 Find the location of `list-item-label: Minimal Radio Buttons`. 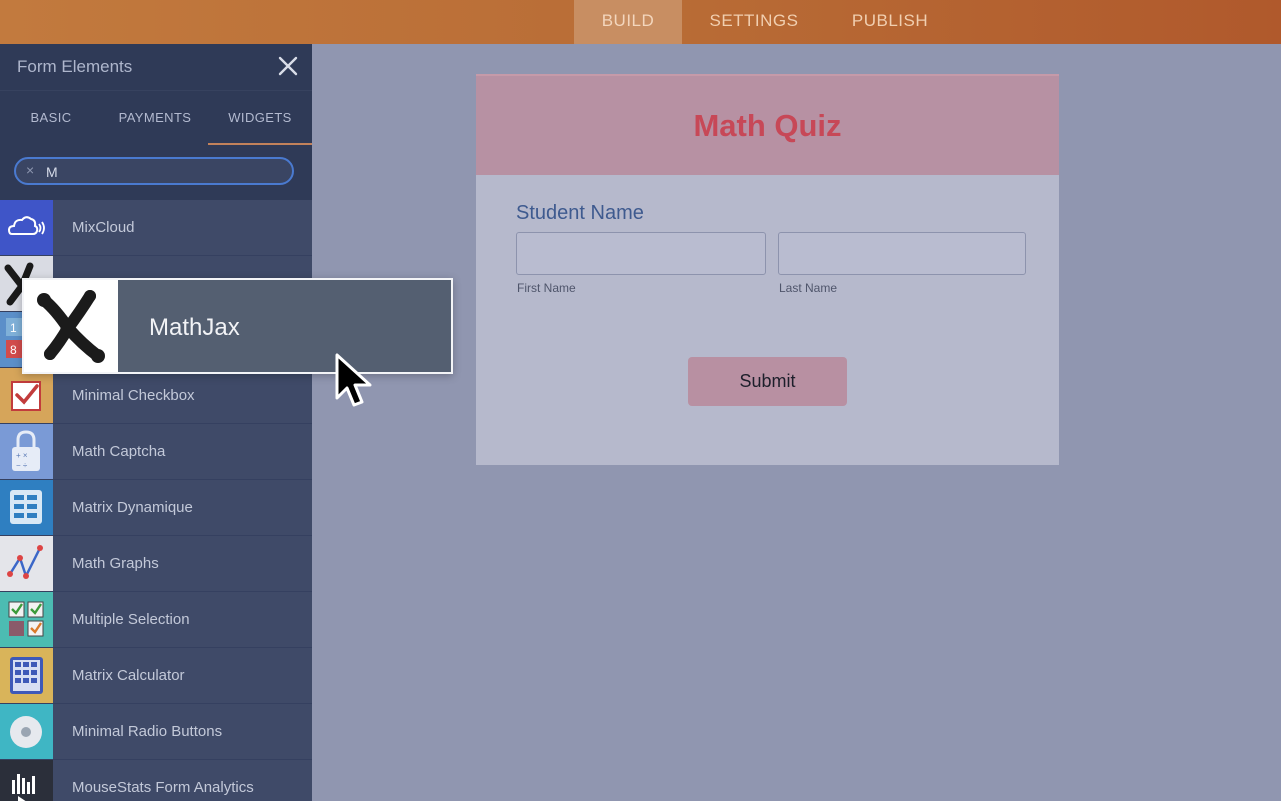

list-item-label: Minimal Radio Buttons is located at coordinates (147, 731).